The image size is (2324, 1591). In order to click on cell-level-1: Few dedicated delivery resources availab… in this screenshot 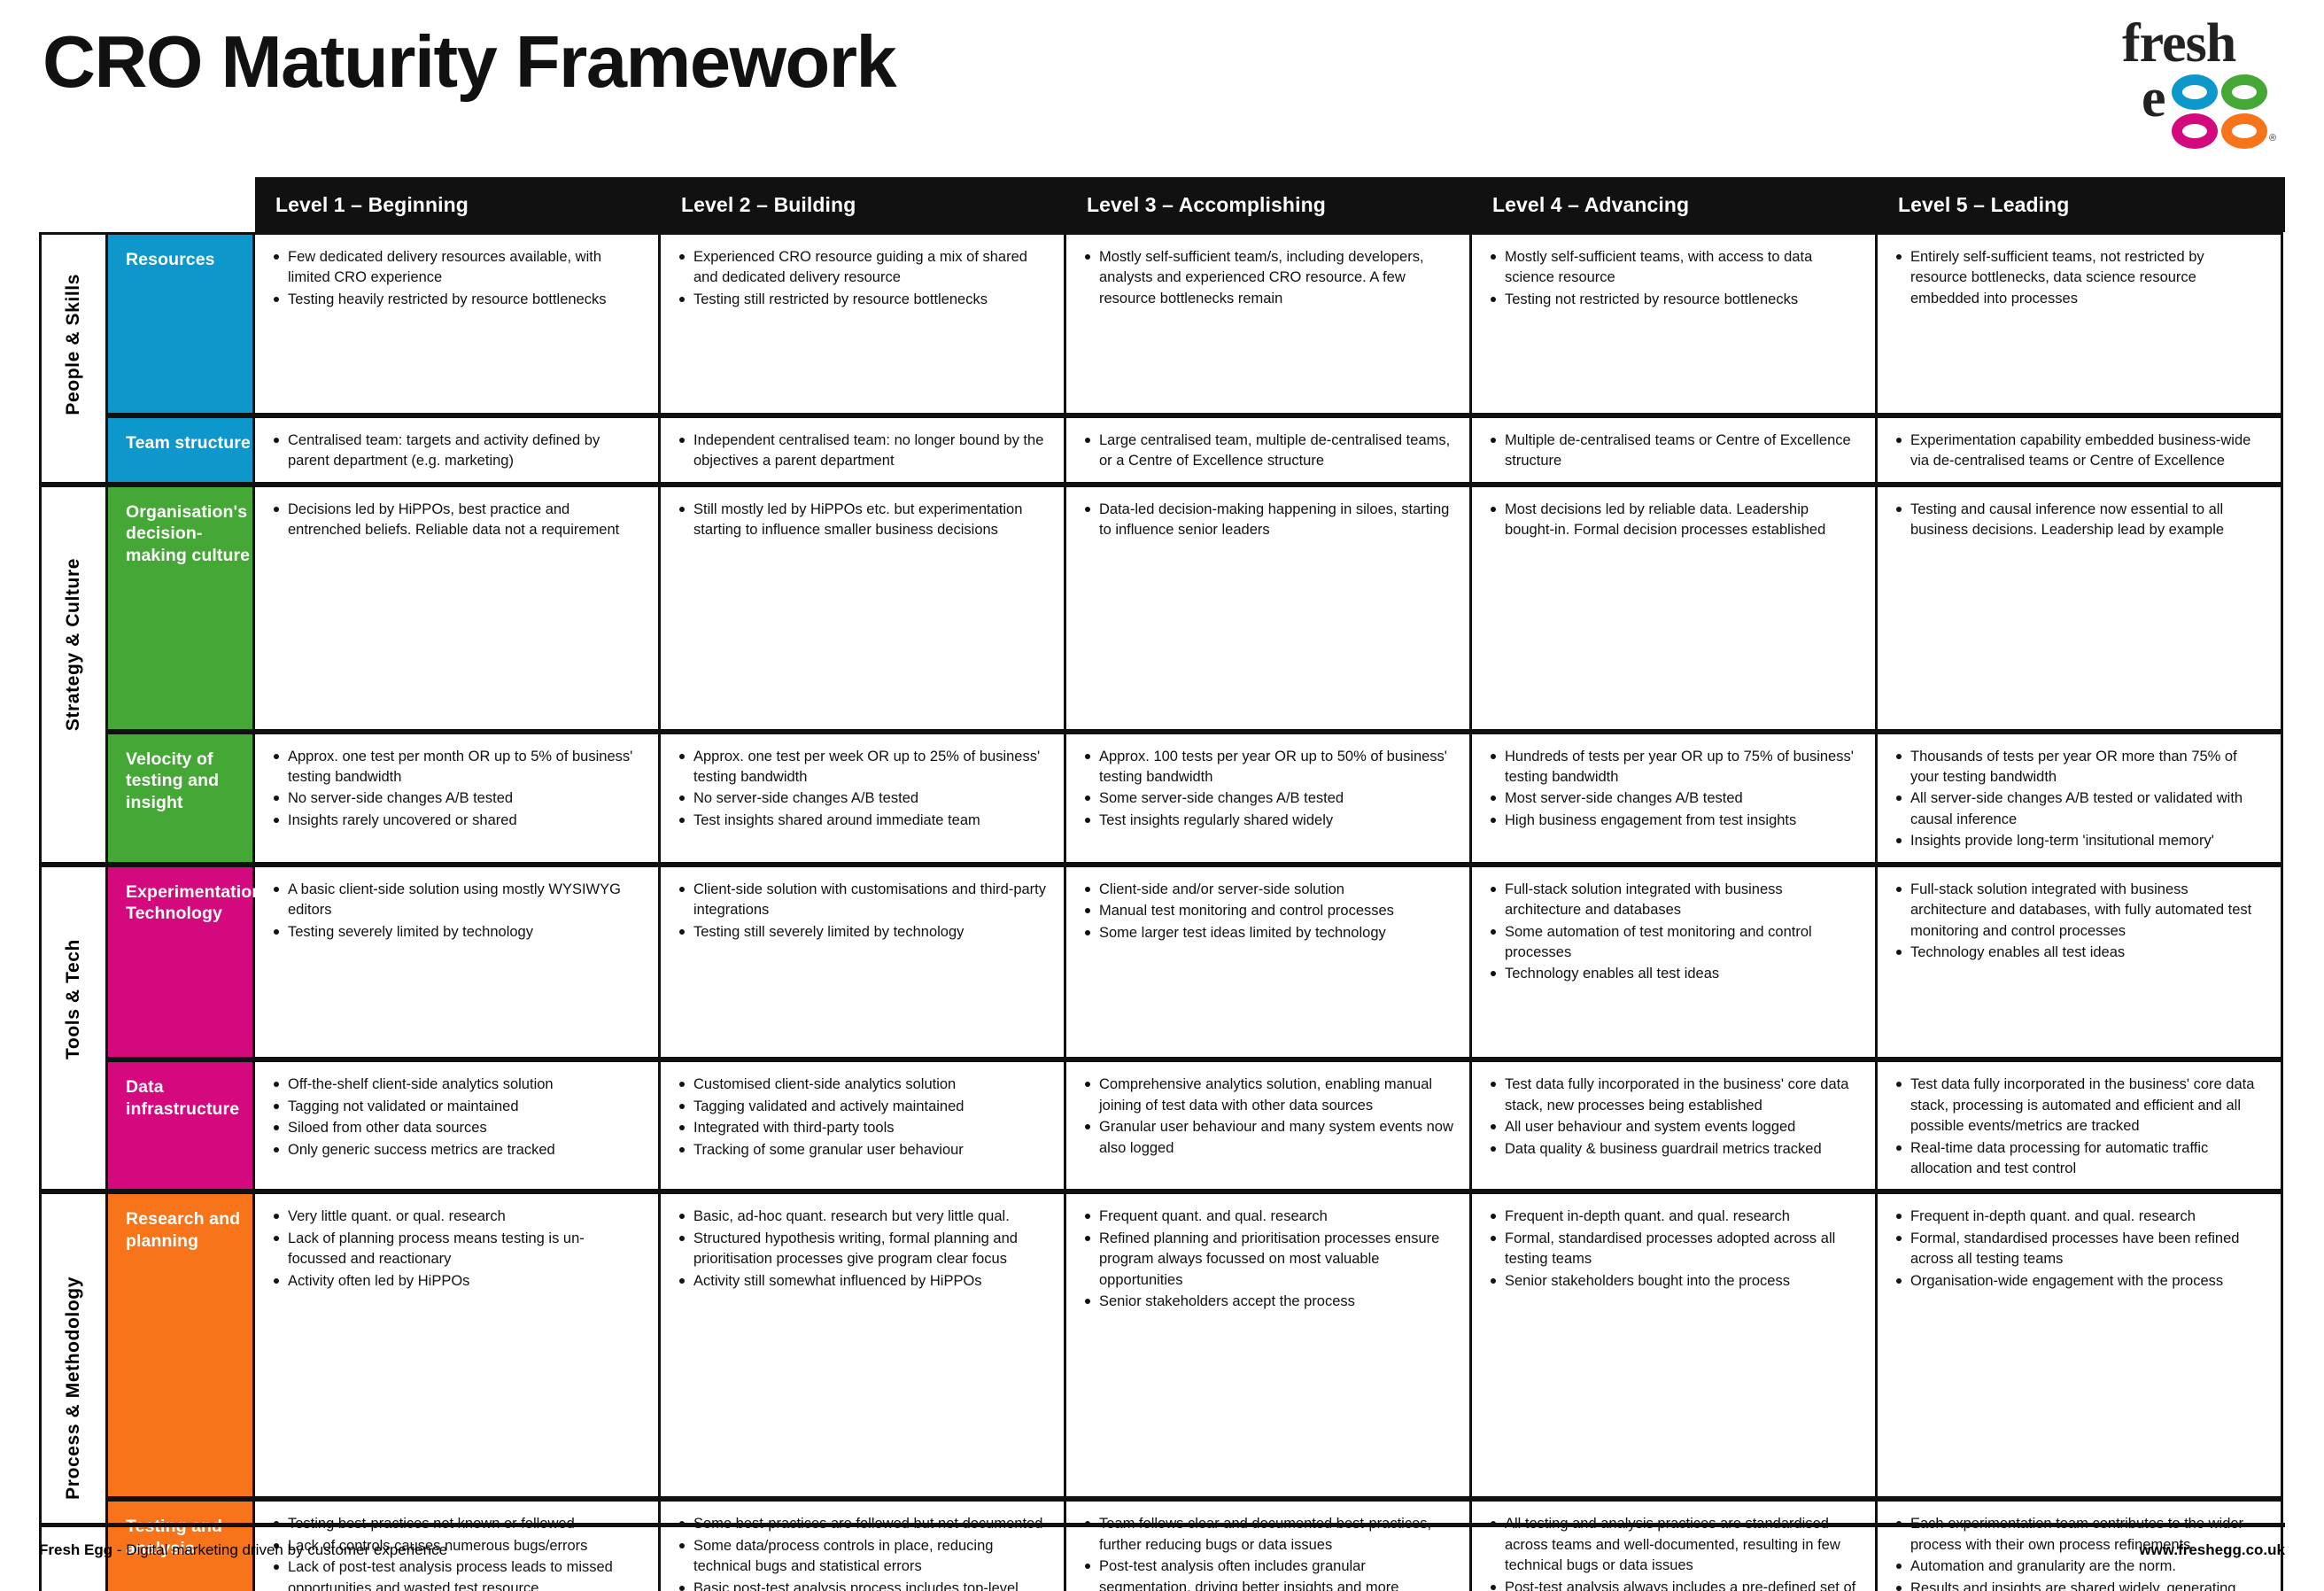, I will do `click(458, 323)`.